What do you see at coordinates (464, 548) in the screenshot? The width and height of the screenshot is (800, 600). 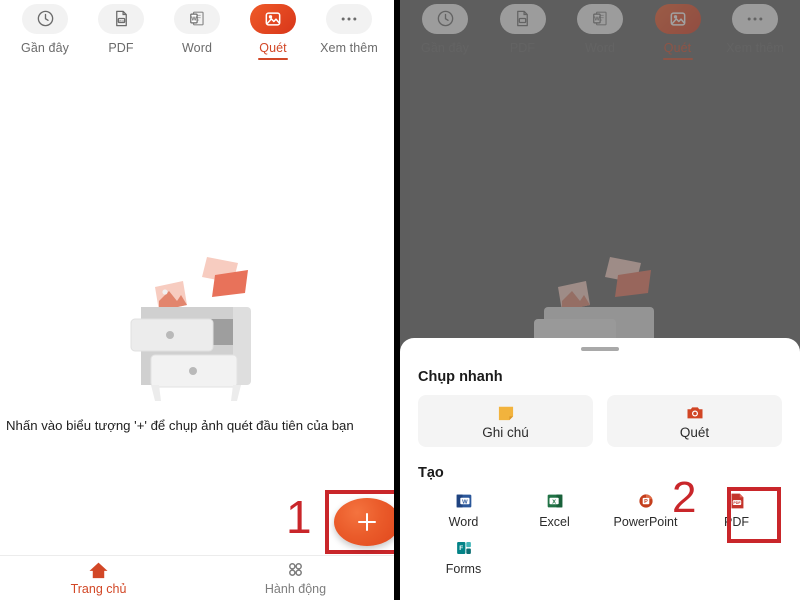 I see `forms-icon: F` at bounding box center [464, 548].